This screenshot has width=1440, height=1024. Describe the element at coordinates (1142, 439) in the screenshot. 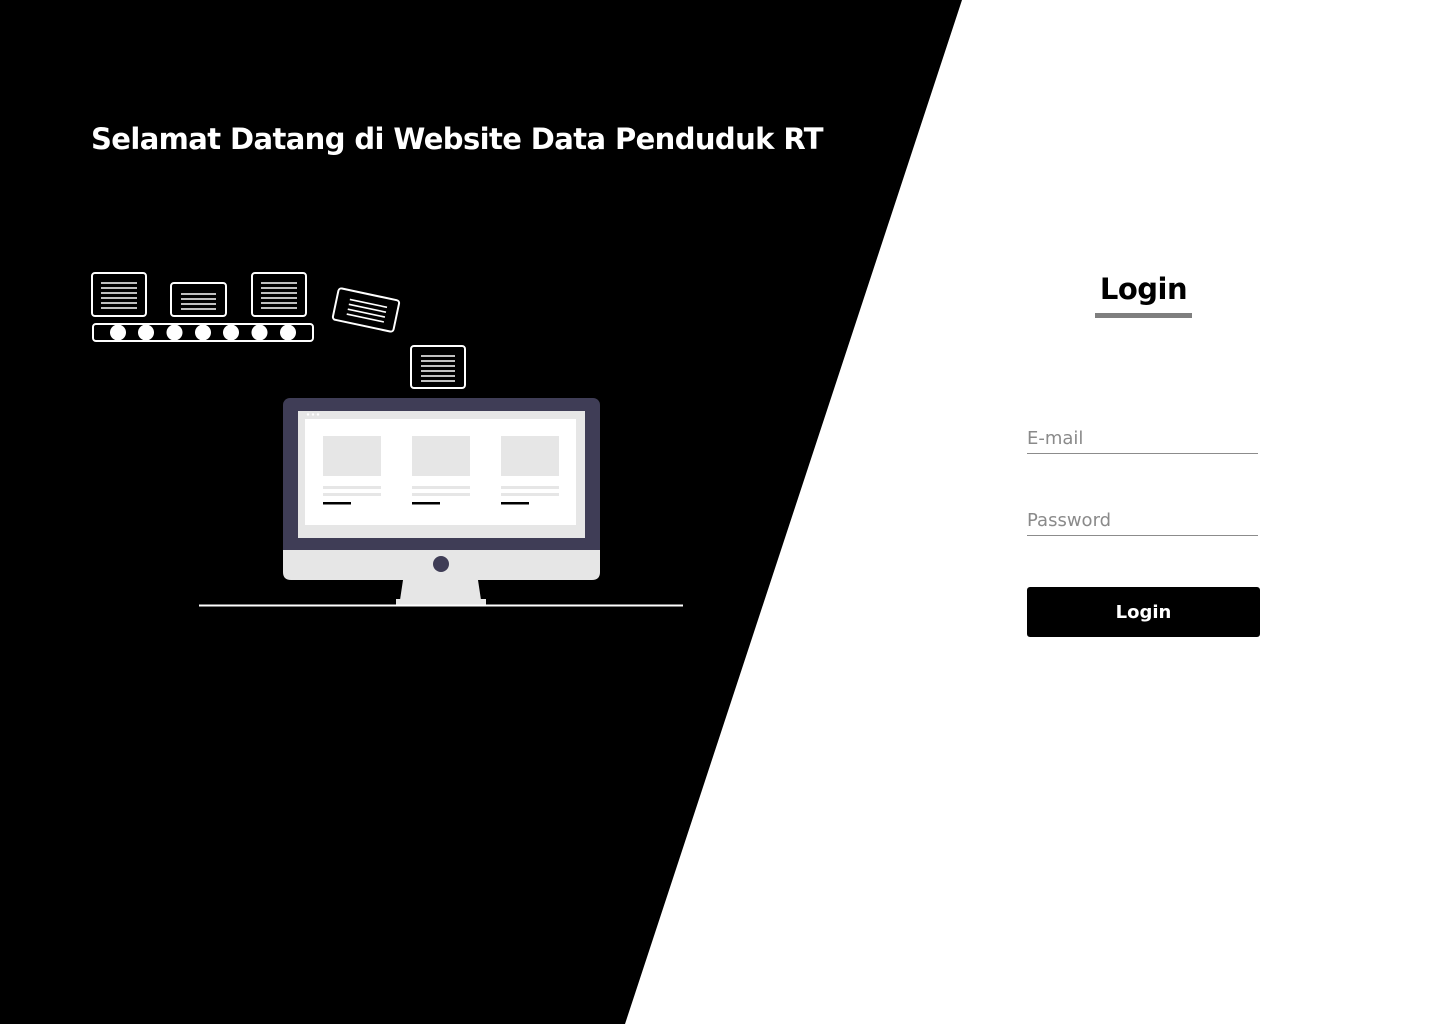

I see `email-field` at that location.